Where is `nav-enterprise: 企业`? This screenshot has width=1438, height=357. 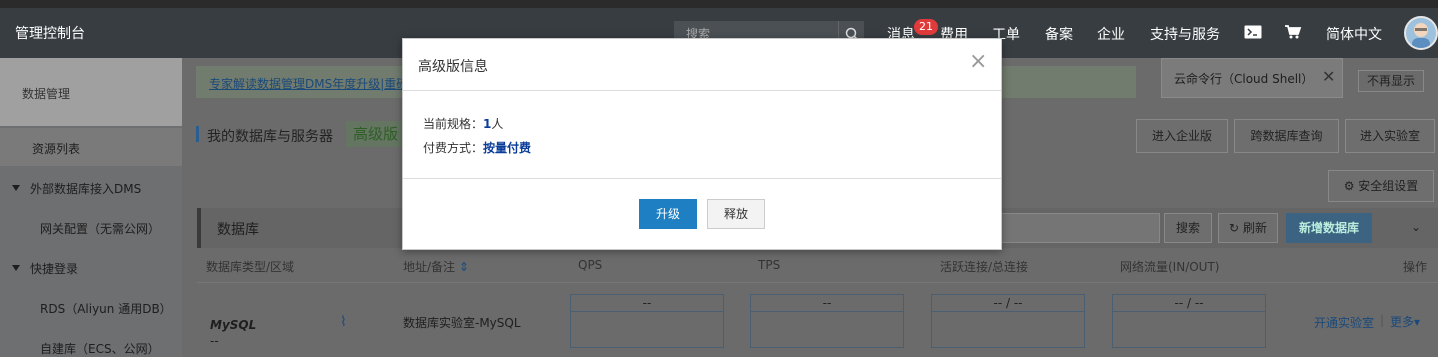
nav-enterprise: 企业 is located at coordinates (1111, 34).